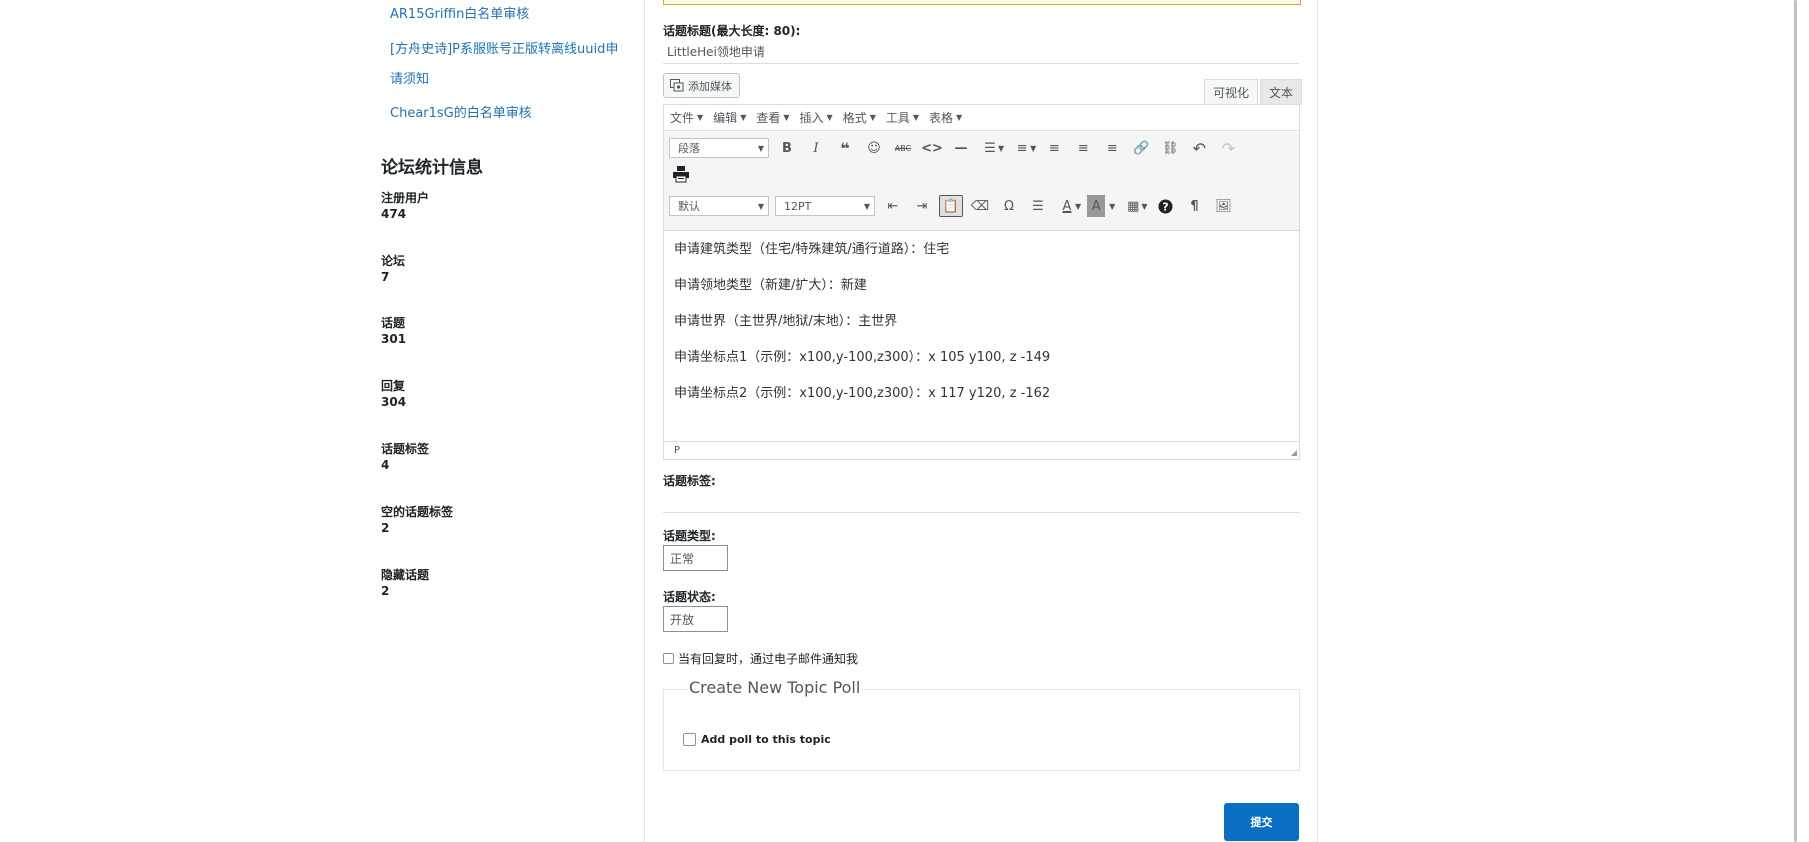  I want to click on add-poll-checkbox, so click(689, 739).